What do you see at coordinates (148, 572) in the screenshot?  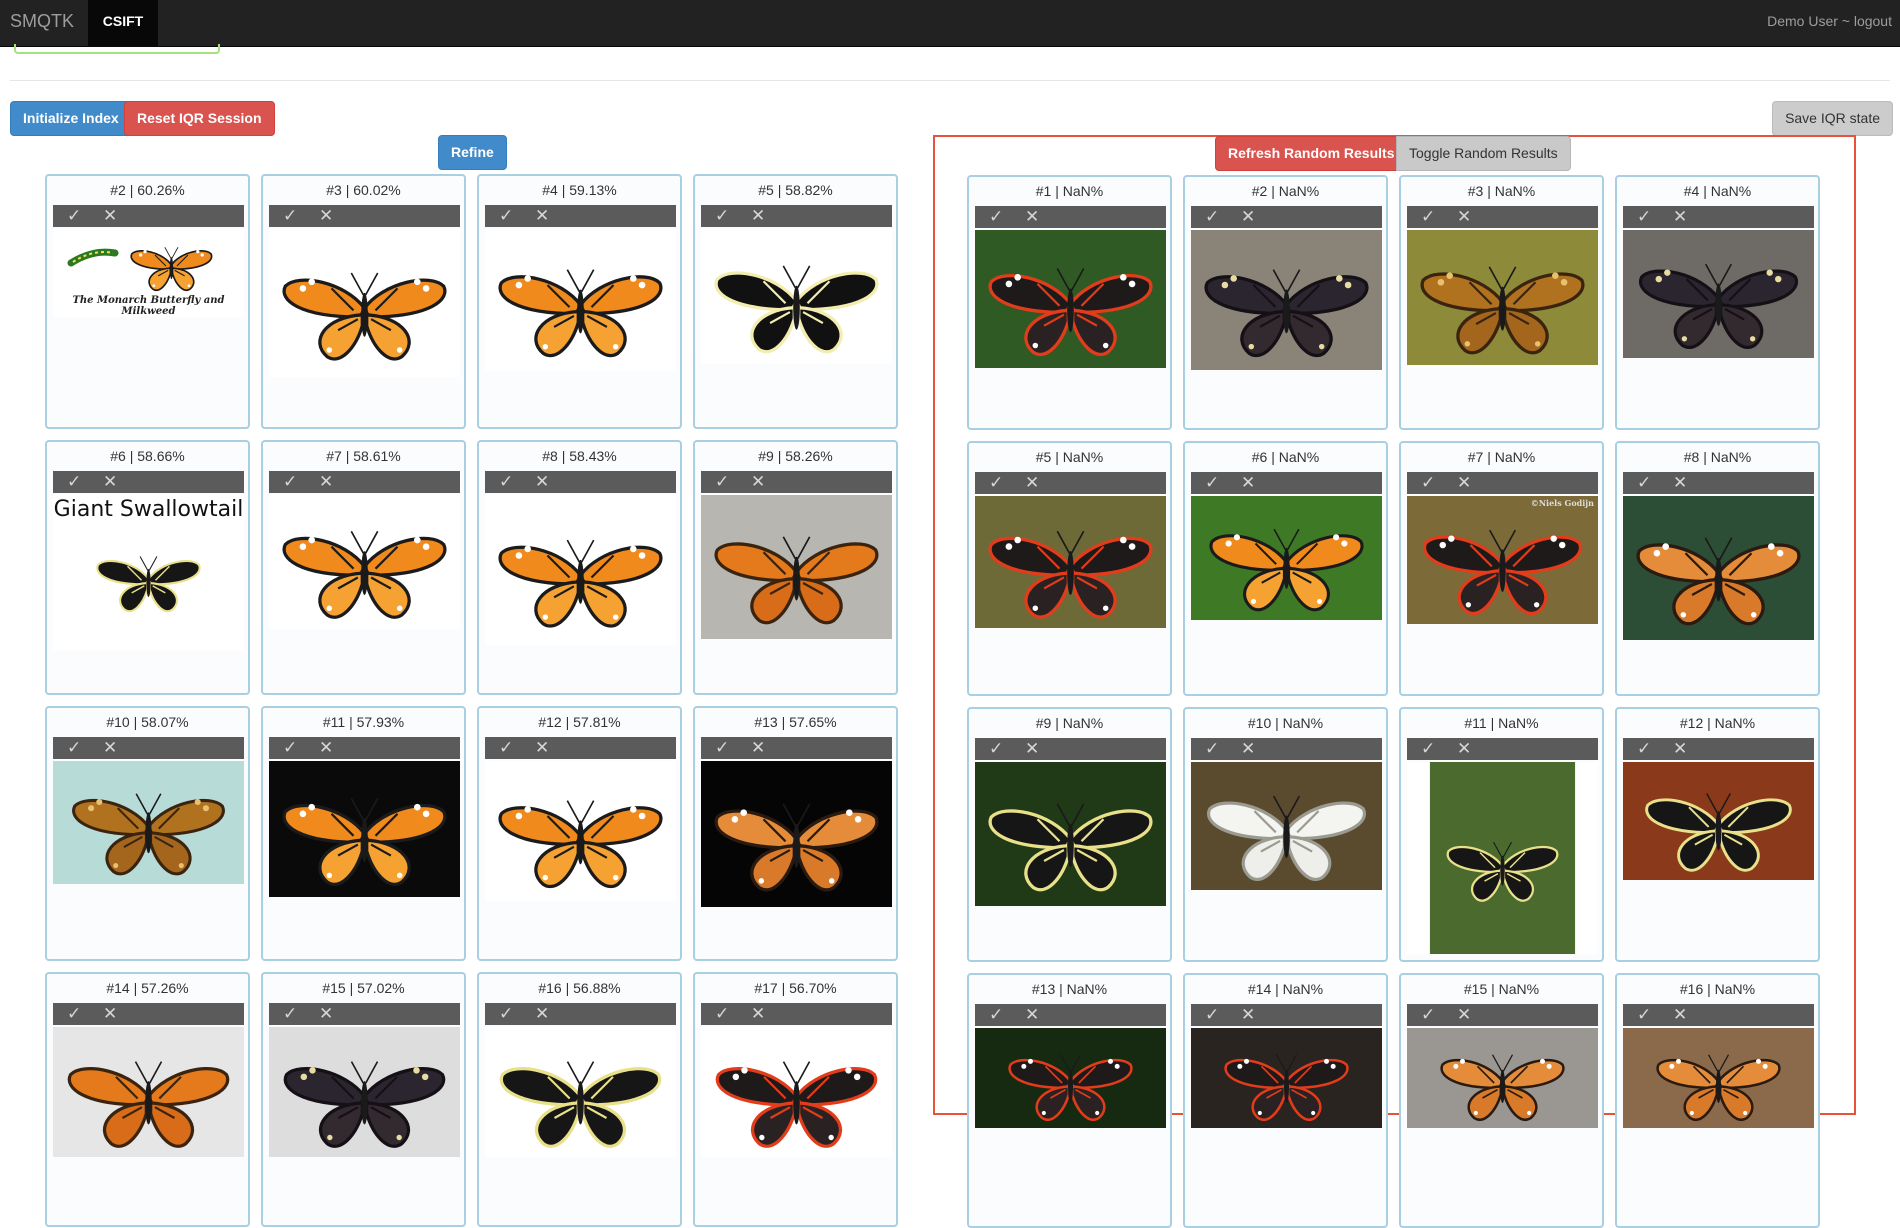 I see `result-thumbnail-image: Giant Swallowtail` at bounding box center [148, 572].